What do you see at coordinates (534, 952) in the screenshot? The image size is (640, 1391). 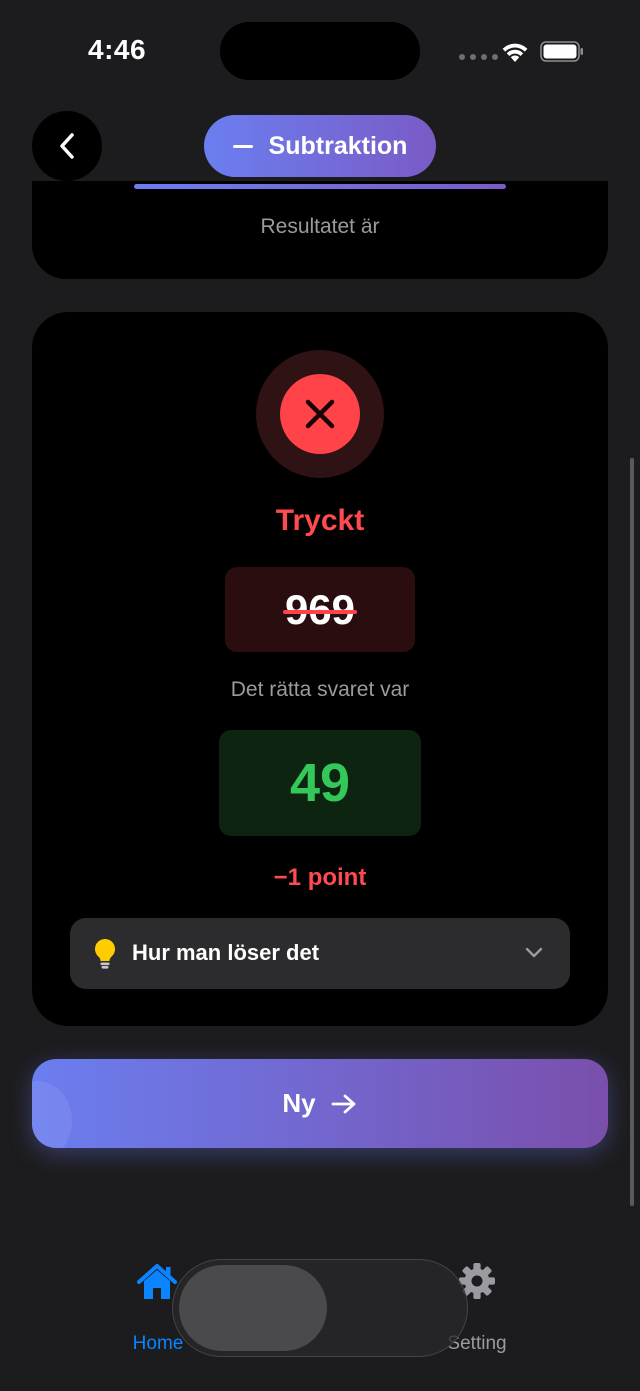 I see `chevron-down-icon` at bounding box center [534, 952].